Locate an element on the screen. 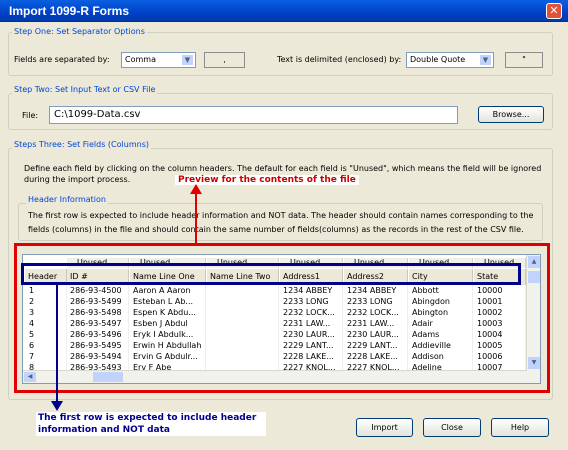 The height and width of the screenshot is (450, 568). first-row-arrow-line is located at coordinates (57, 344).